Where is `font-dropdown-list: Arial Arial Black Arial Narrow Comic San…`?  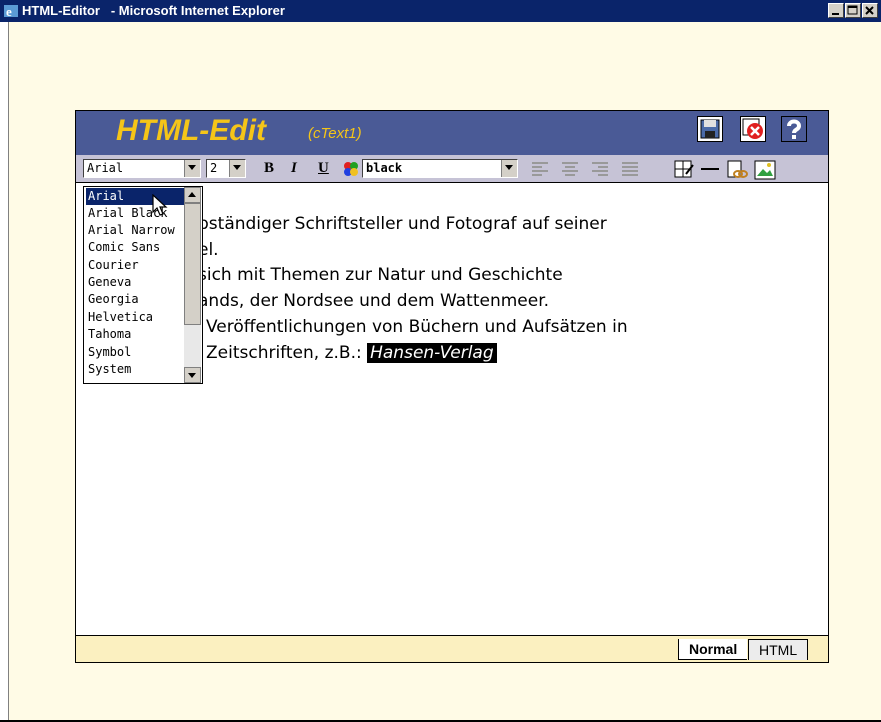
font-dropdown-list: Arial Arial Black Arial Narrow Comic San… is located at coordinates (143, 285).